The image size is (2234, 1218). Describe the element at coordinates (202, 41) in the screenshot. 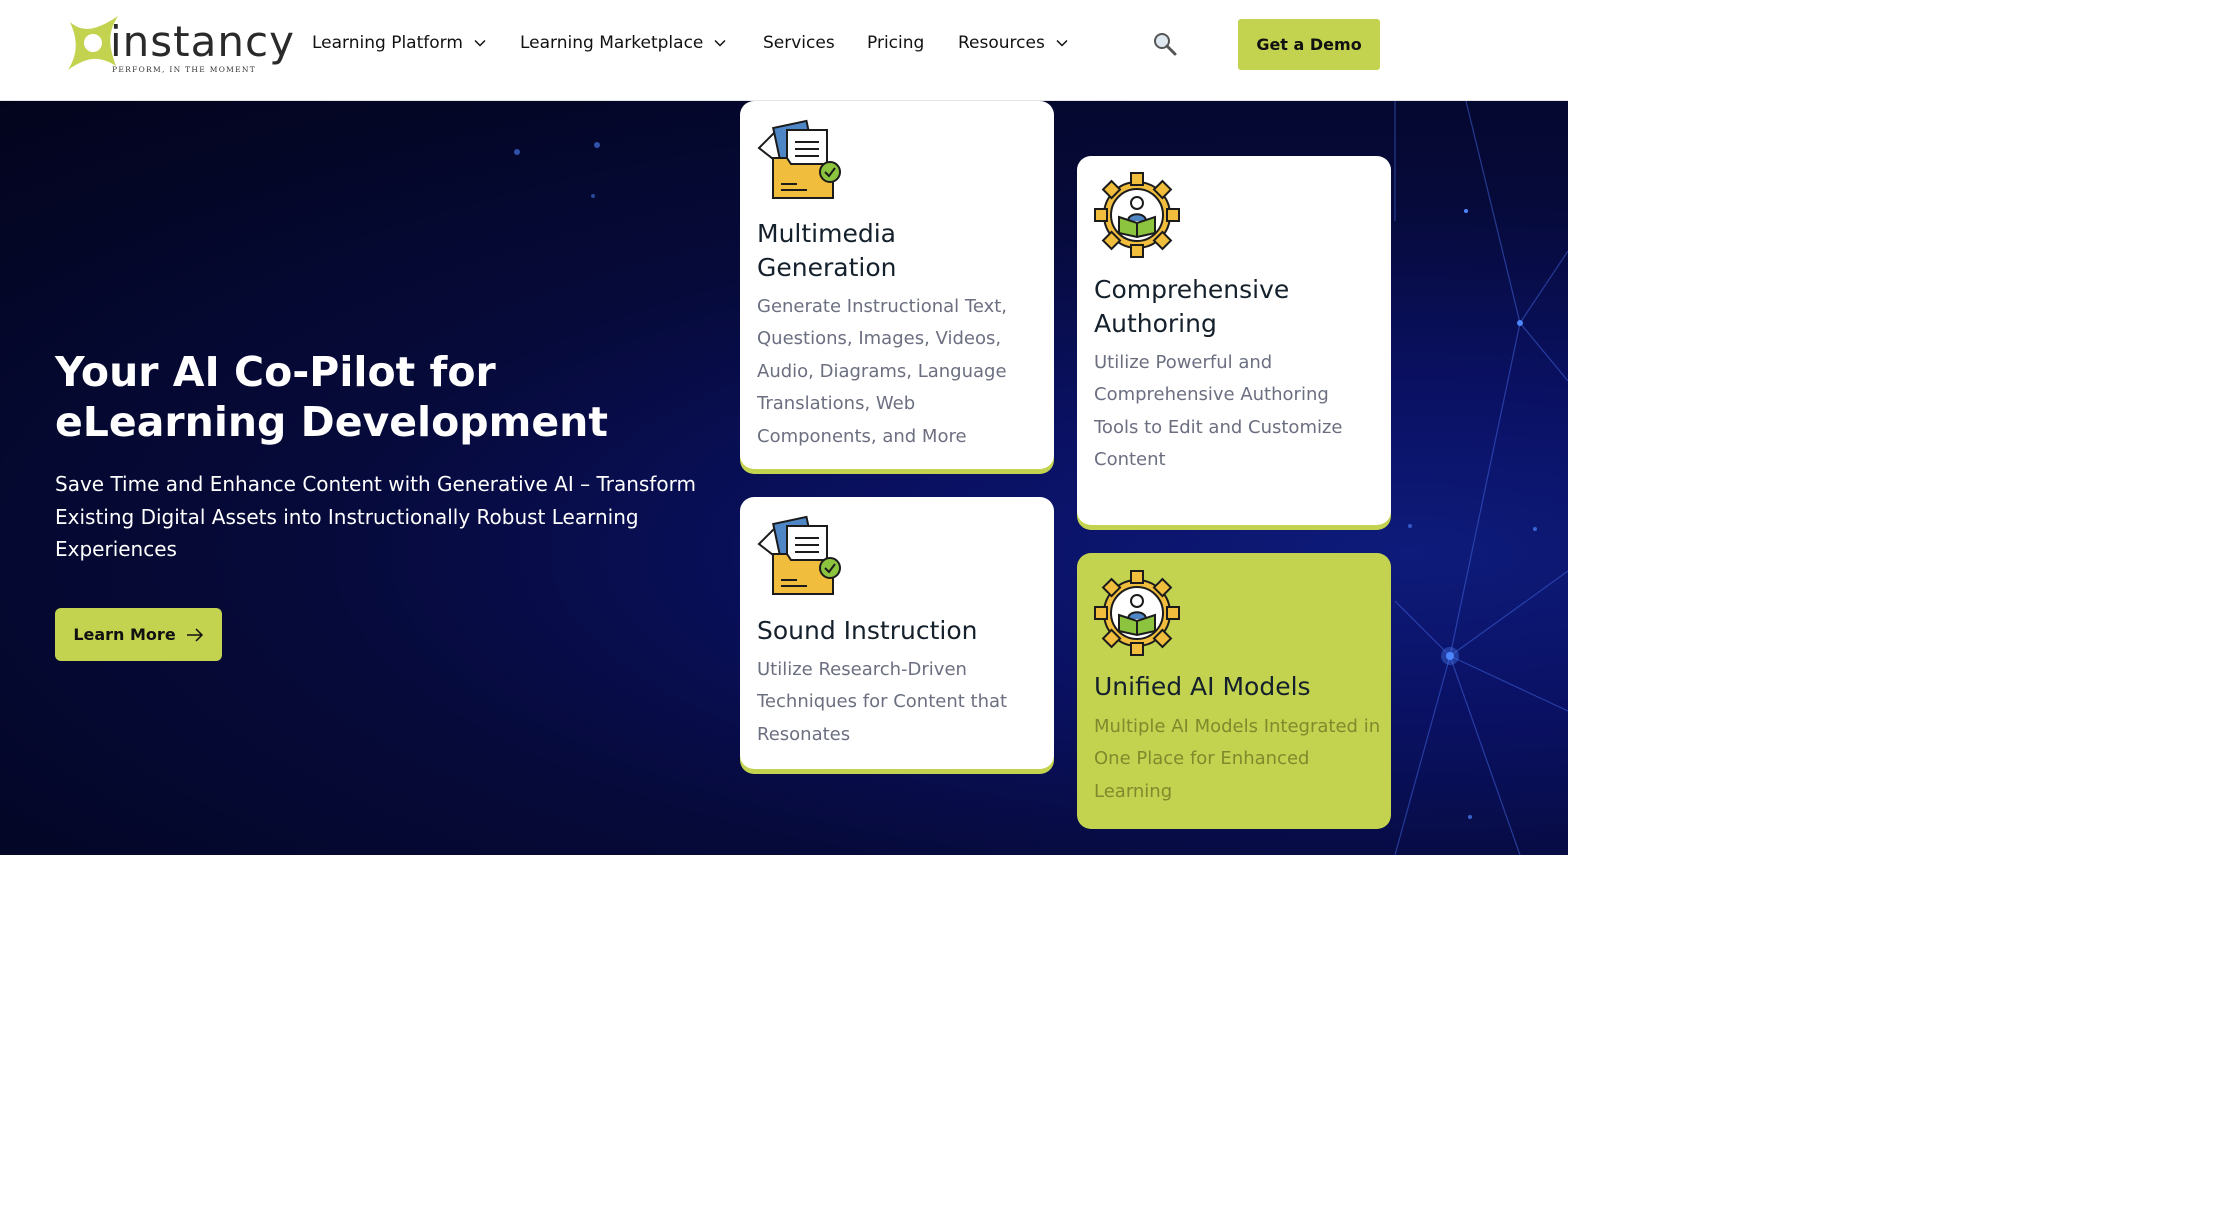

I see `logo-wordmark: instancy` at that location.